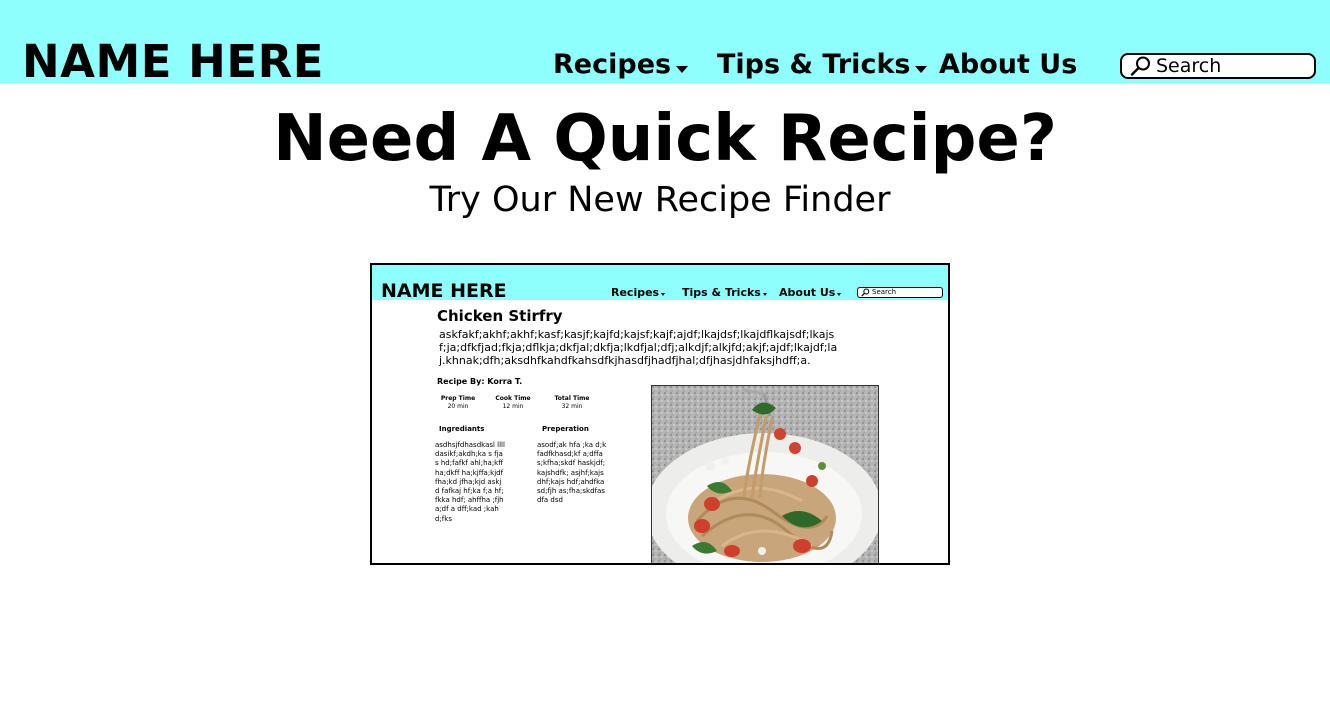 The image size is (1330, 712). I want to click on search-box, so click(1218, 66).